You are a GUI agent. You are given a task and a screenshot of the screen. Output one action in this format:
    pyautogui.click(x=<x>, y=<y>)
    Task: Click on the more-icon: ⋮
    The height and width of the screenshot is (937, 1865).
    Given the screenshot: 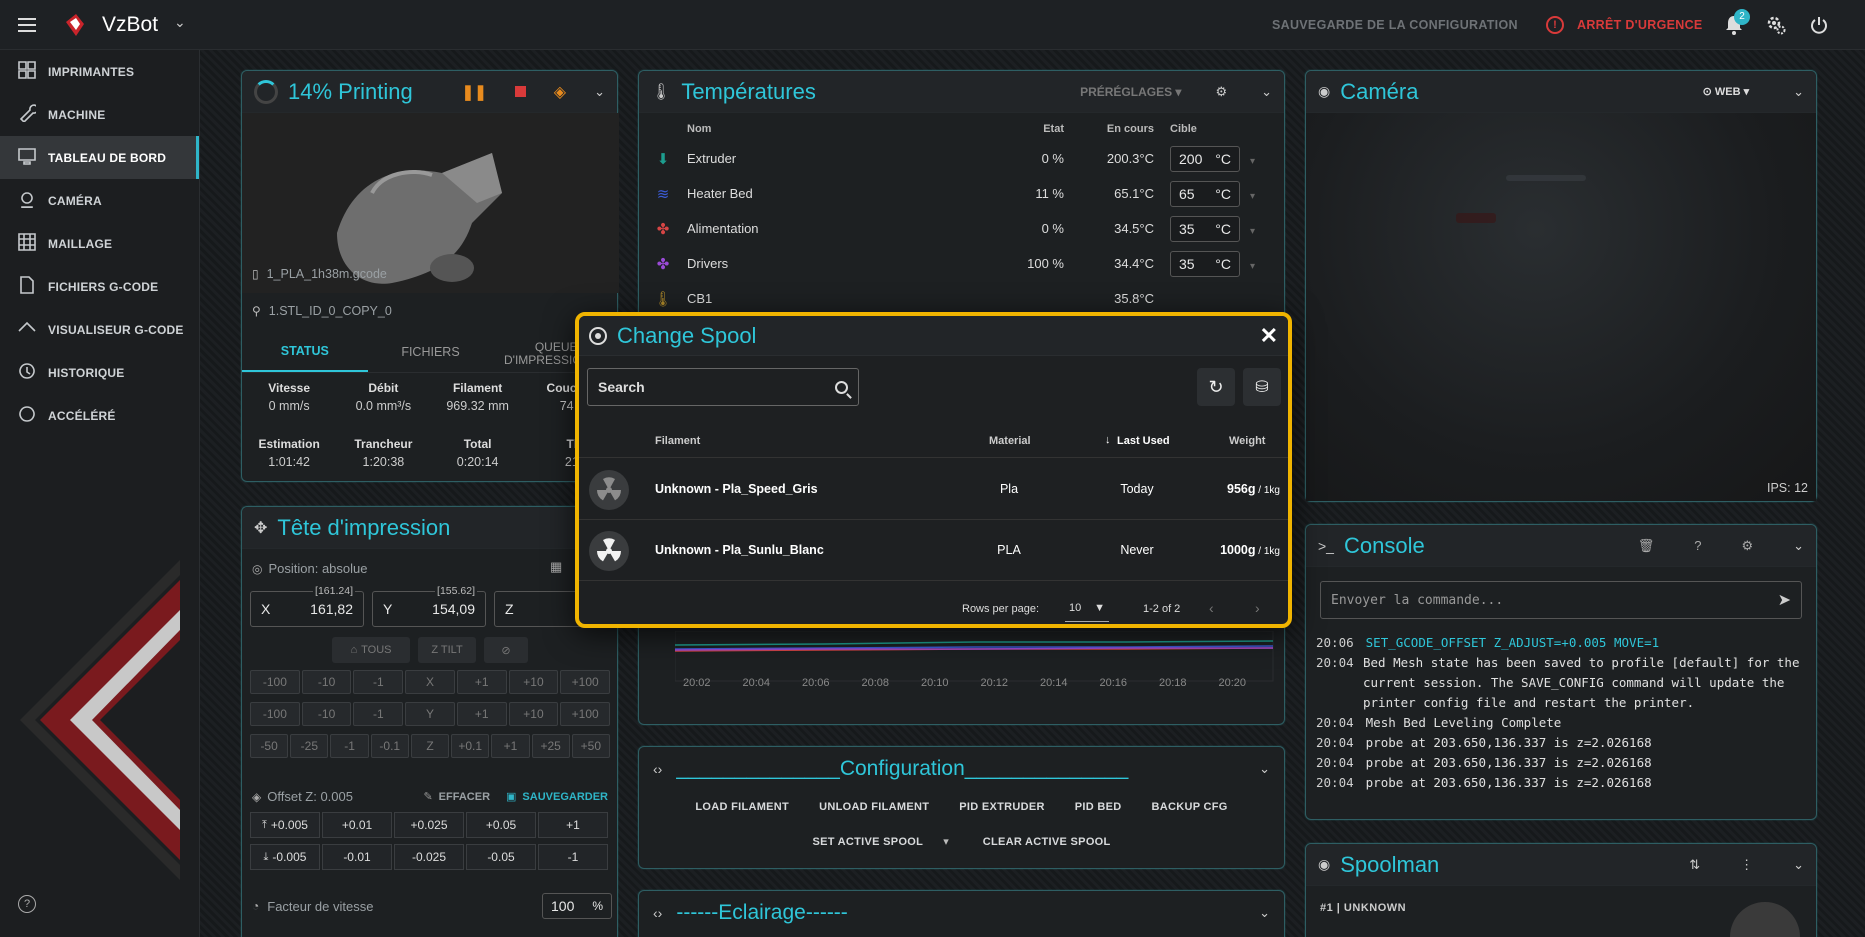 What is the action you would take?
    pyautogui.click(x=1746, y=865)
    